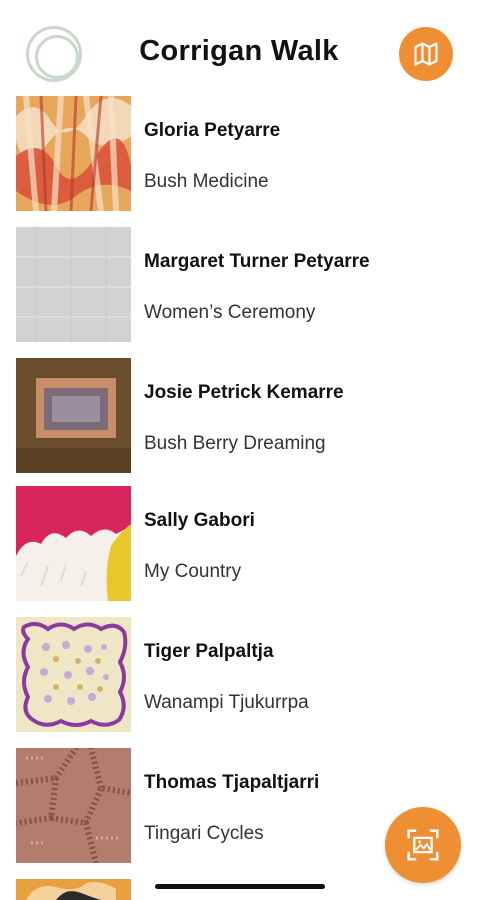 The height and width of the screenshot is (900, 478). I want to click on artwork-title: Wanampi Tjukurrpa, so click(226, 702).